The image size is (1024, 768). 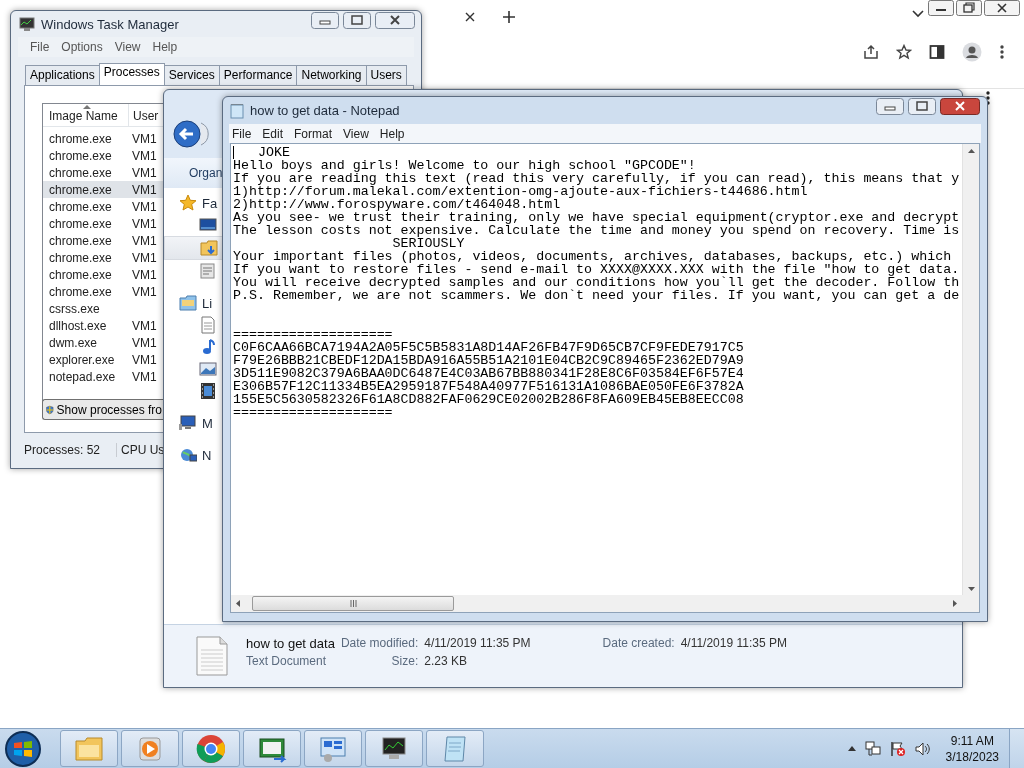 What do you see at coordinates (971, 151) in the screenshot?
I see `scroll-up-icon` at bounding box center [971, 151].